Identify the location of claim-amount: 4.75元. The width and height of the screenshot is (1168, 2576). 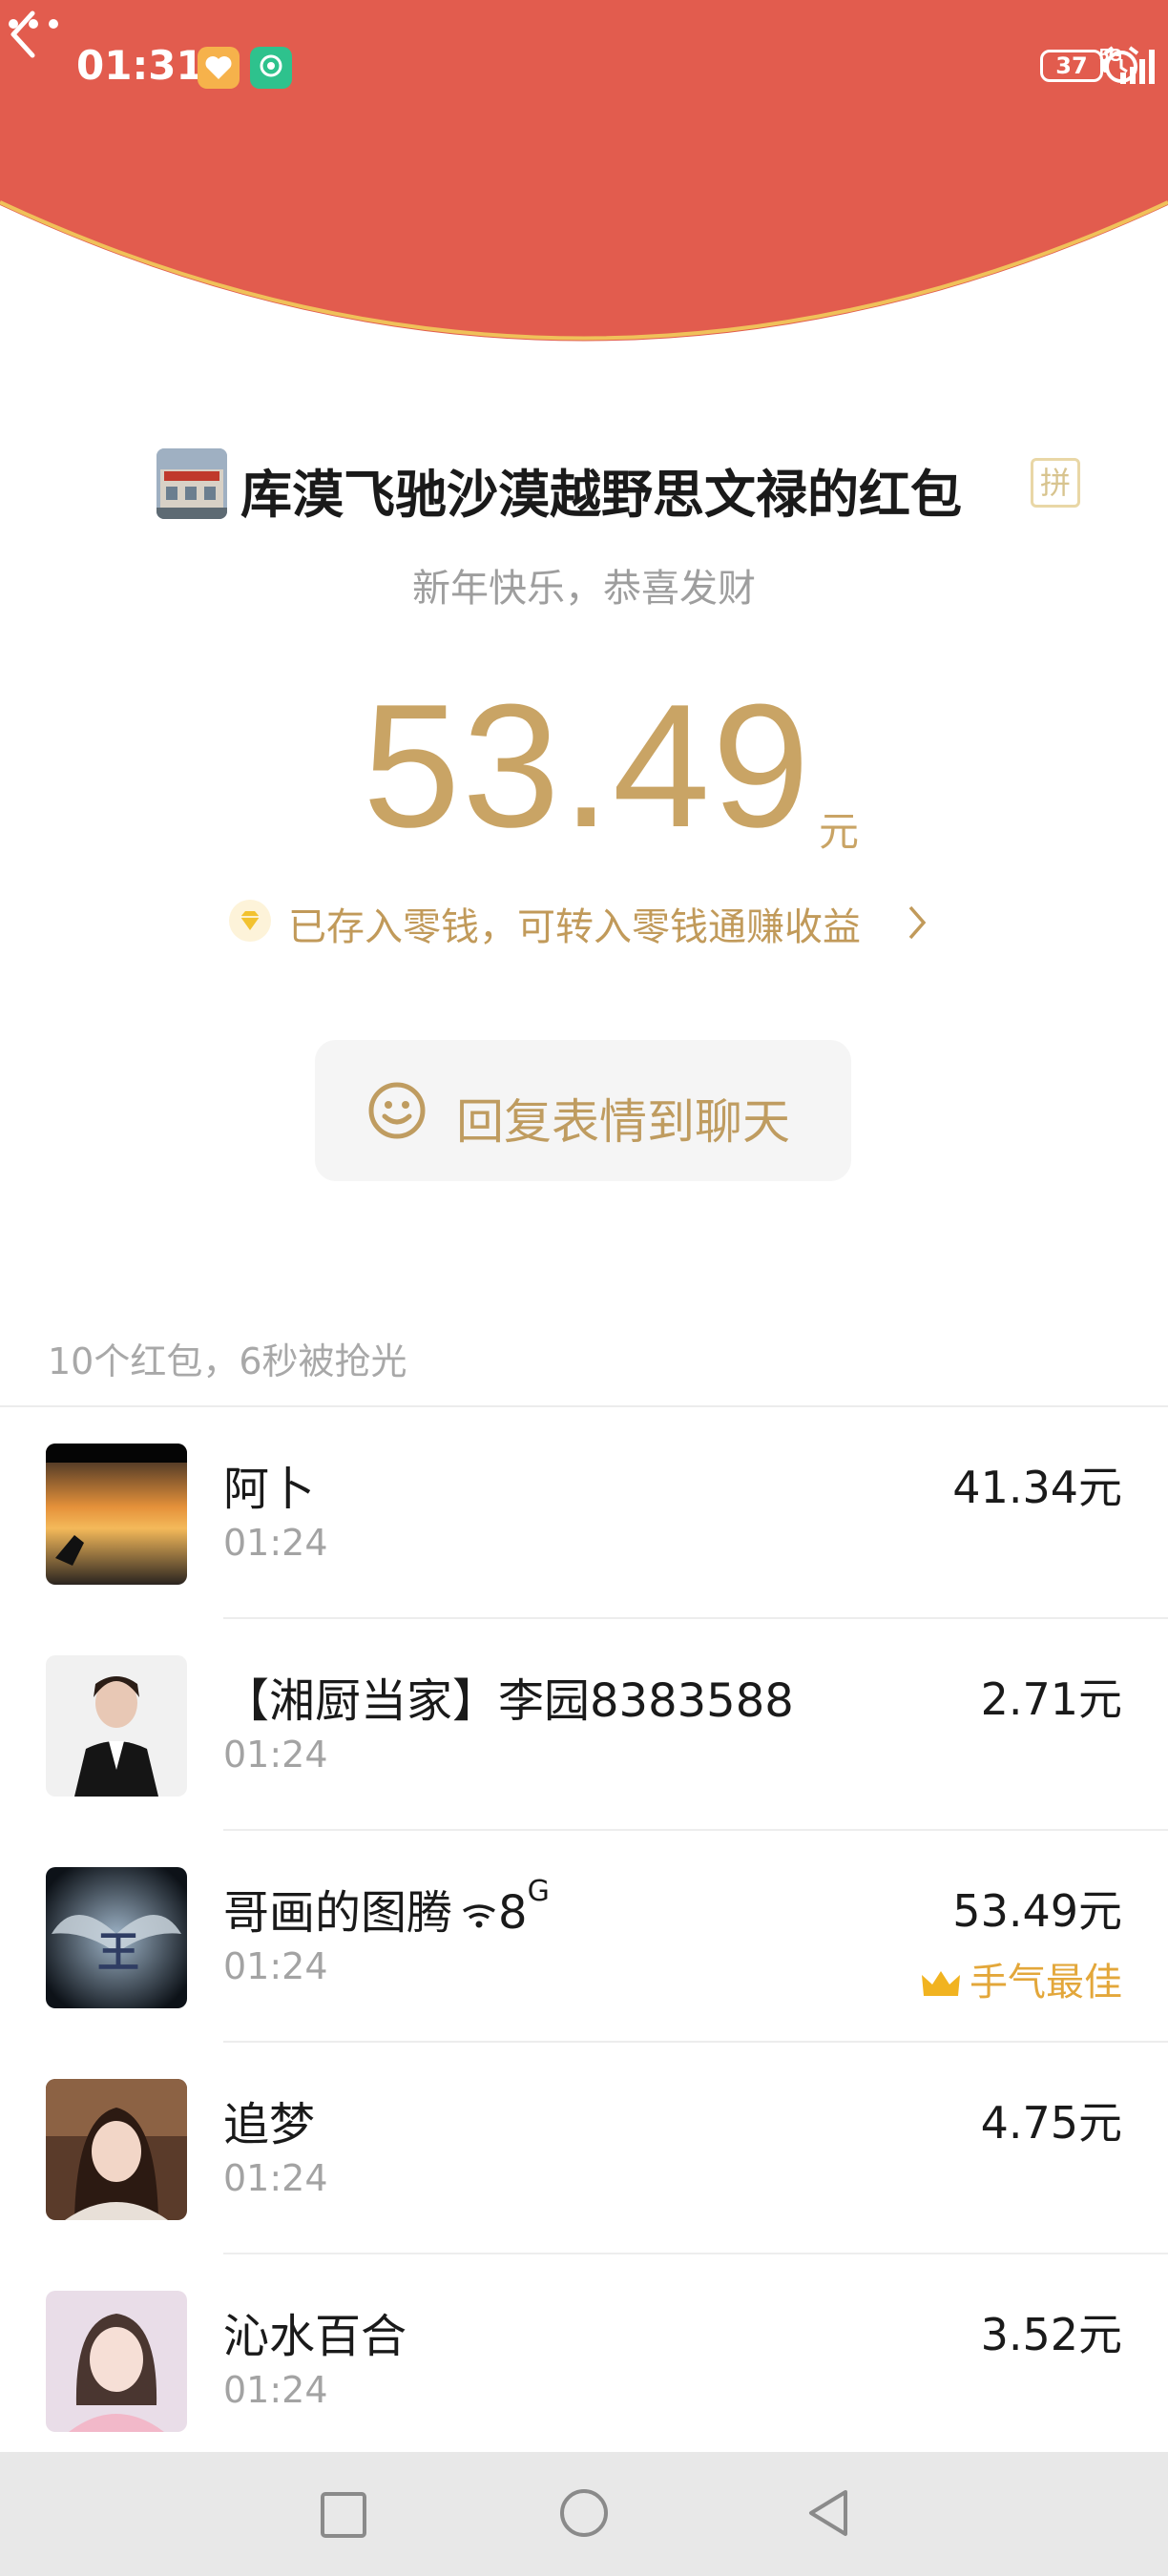
(1051, 2123).